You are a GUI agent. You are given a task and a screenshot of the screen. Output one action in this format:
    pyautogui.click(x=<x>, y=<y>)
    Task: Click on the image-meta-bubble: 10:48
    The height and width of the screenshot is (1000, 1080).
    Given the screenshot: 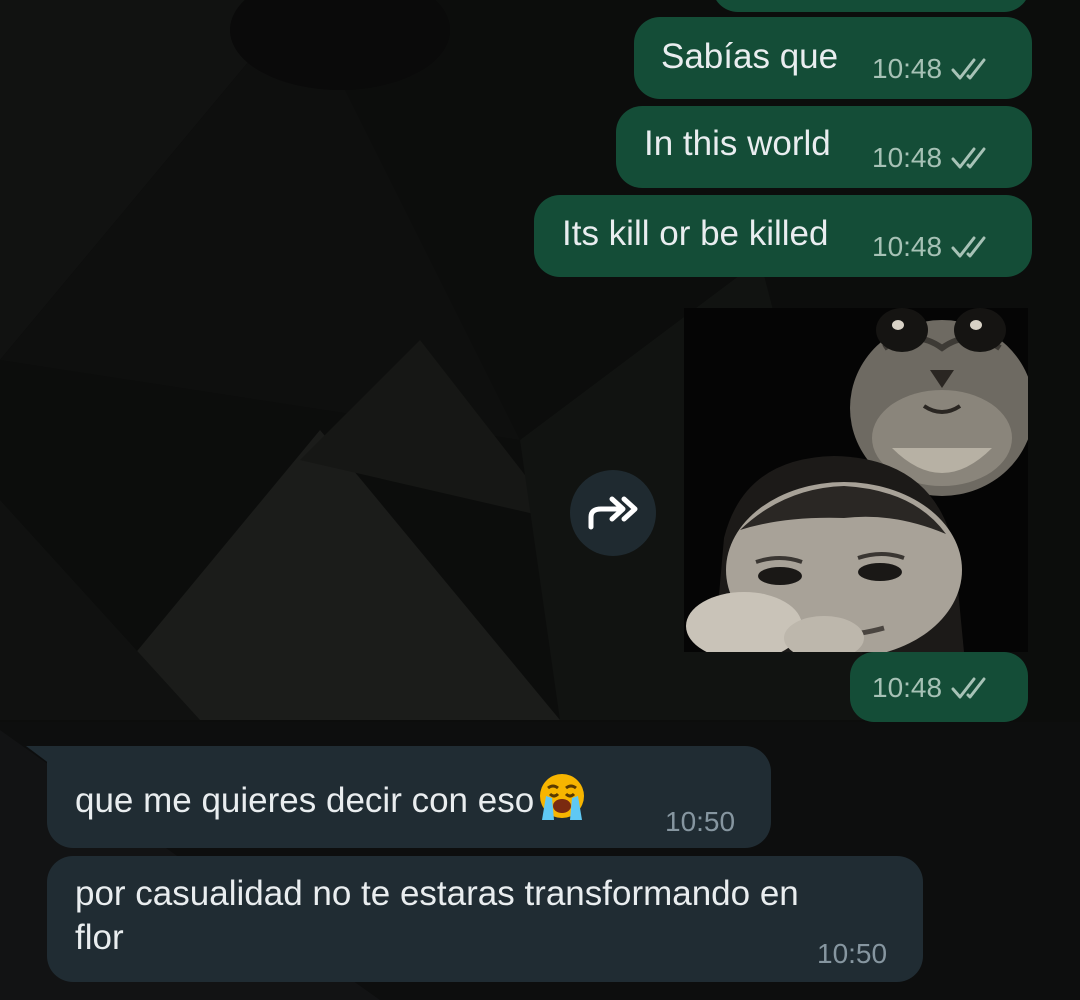 What is the action you would take?
    pyautogui.click(x=939, y=687)
    